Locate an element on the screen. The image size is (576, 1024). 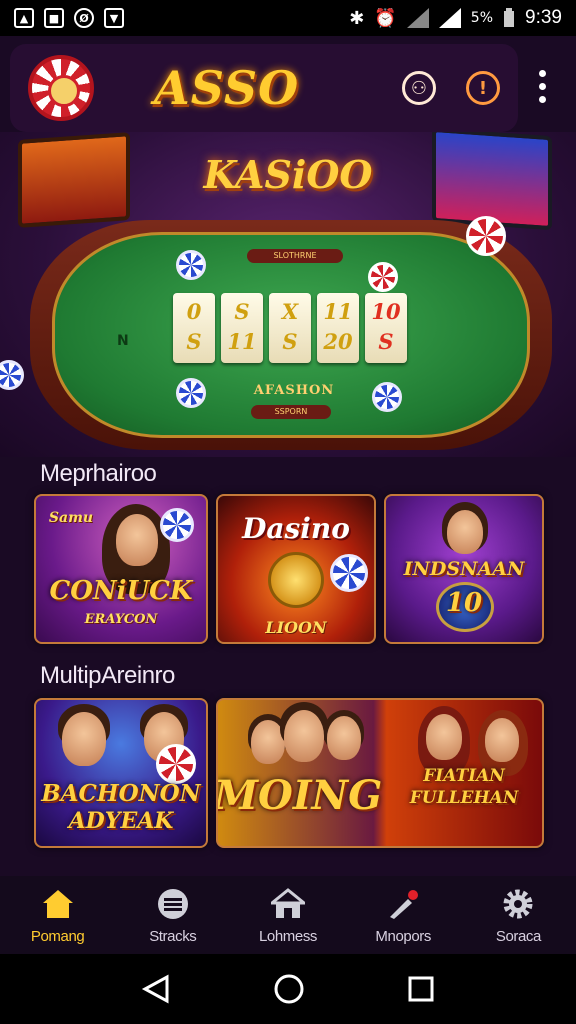
nav-item-home: Pomang is located at coordinates (57, 915).